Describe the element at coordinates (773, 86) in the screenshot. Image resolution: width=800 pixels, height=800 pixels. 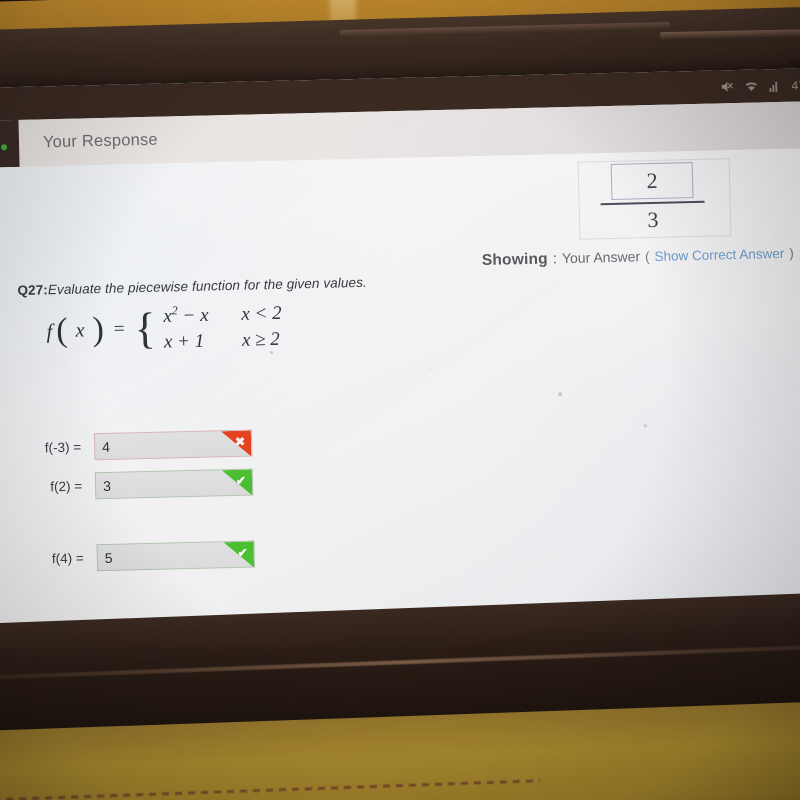
I see `signal-icon` at that location.